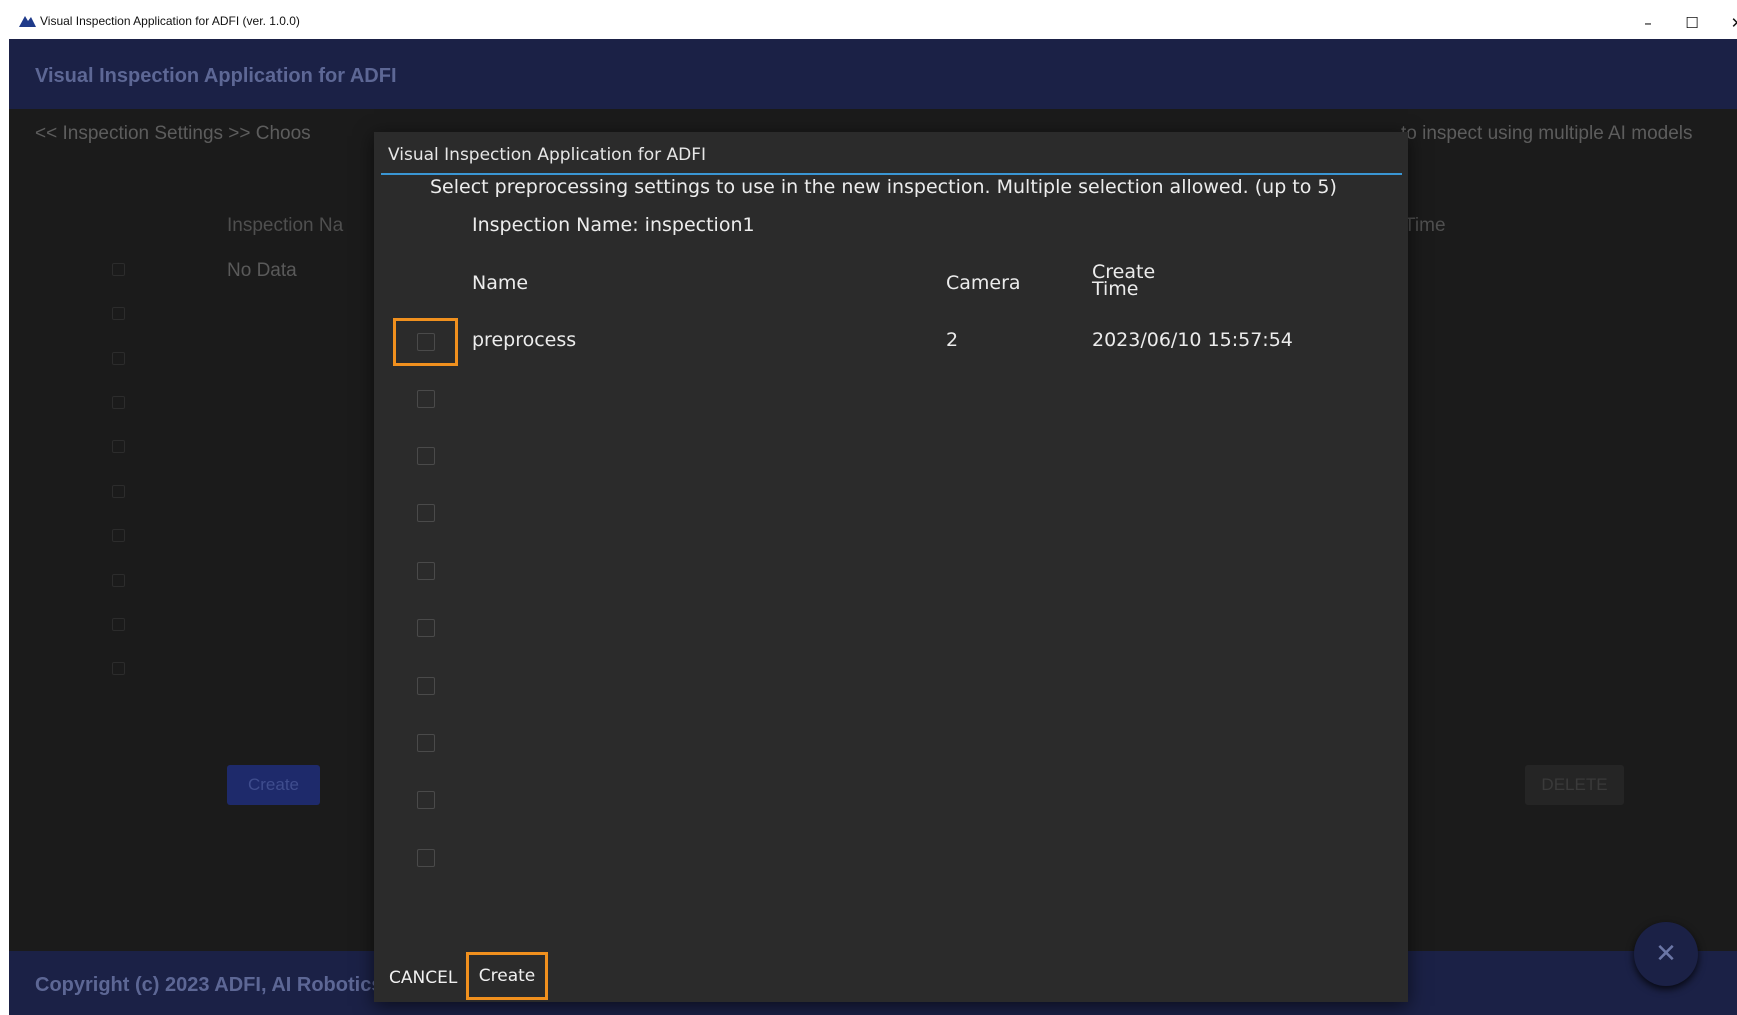 The height and width of the screenshot is (1015, 1737). What do you see at coordinates (891, 174) in the screenshot?
I see `dialog-title-divider` at bounding box center [891, 174].